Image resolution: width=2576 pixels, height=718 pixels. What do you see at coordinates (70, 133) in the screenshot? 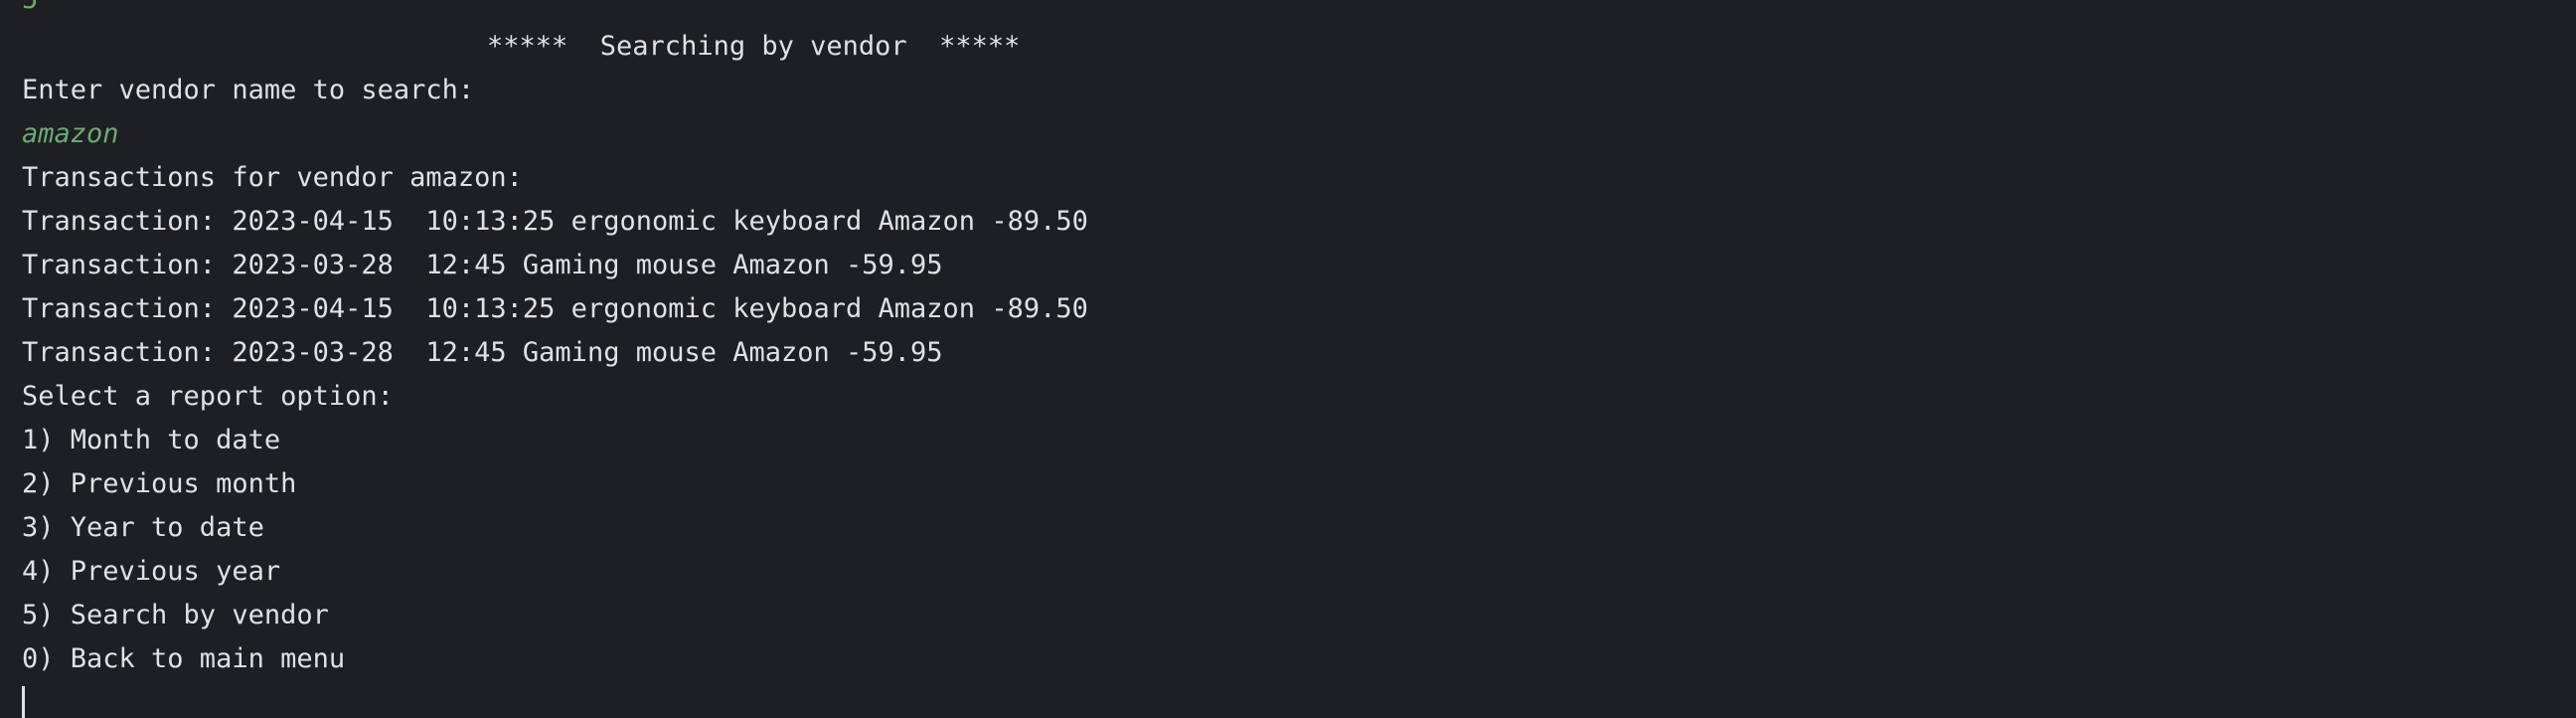
I see `vendor-input-echo: amazon` at bounding box center [70, 133].